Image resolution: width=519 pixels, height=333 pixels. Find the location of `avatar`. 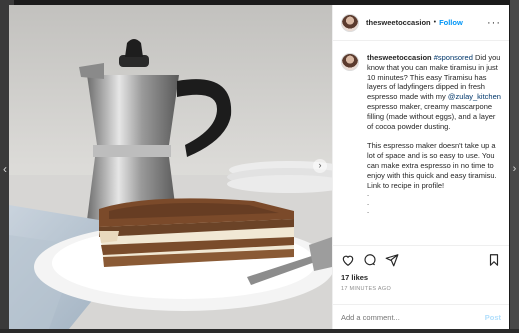

avatar is located at coordinates (350, 22).